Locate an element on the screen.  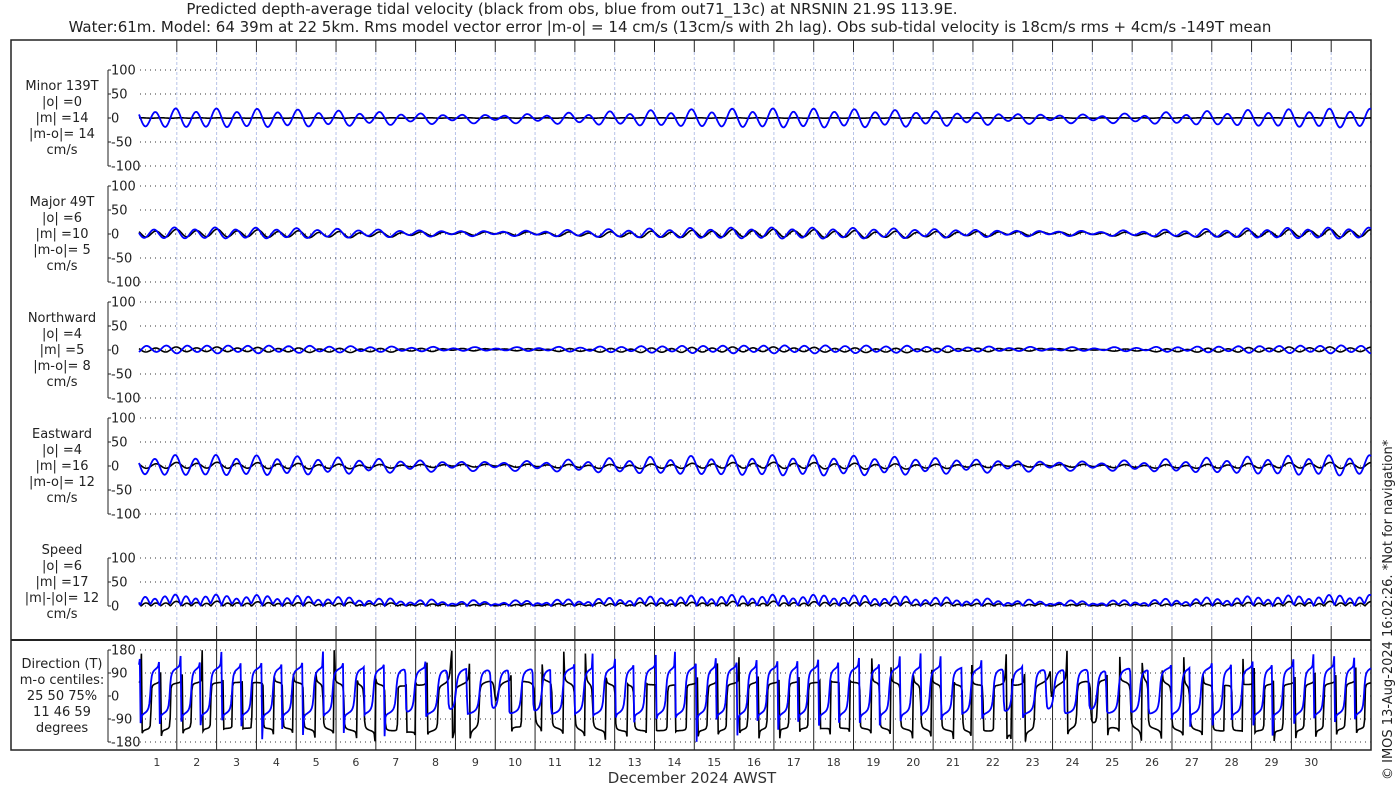
panel-label-major: Major 49T is located at coordinates (62, 202).